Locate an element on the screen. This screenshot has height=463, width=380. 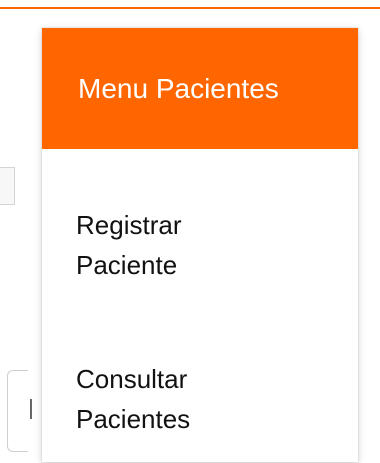
menu-item-label-line-2: Pacientes is located at coordinates (133, 419).